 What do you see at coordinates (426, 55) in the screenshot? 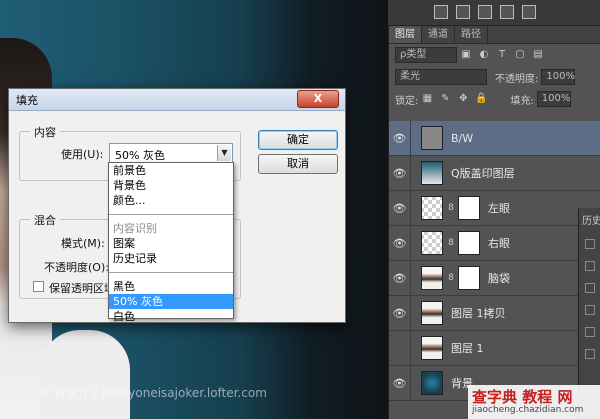
I see `layer-kind-filter: ρ类型` at bounding box center [426, 55].